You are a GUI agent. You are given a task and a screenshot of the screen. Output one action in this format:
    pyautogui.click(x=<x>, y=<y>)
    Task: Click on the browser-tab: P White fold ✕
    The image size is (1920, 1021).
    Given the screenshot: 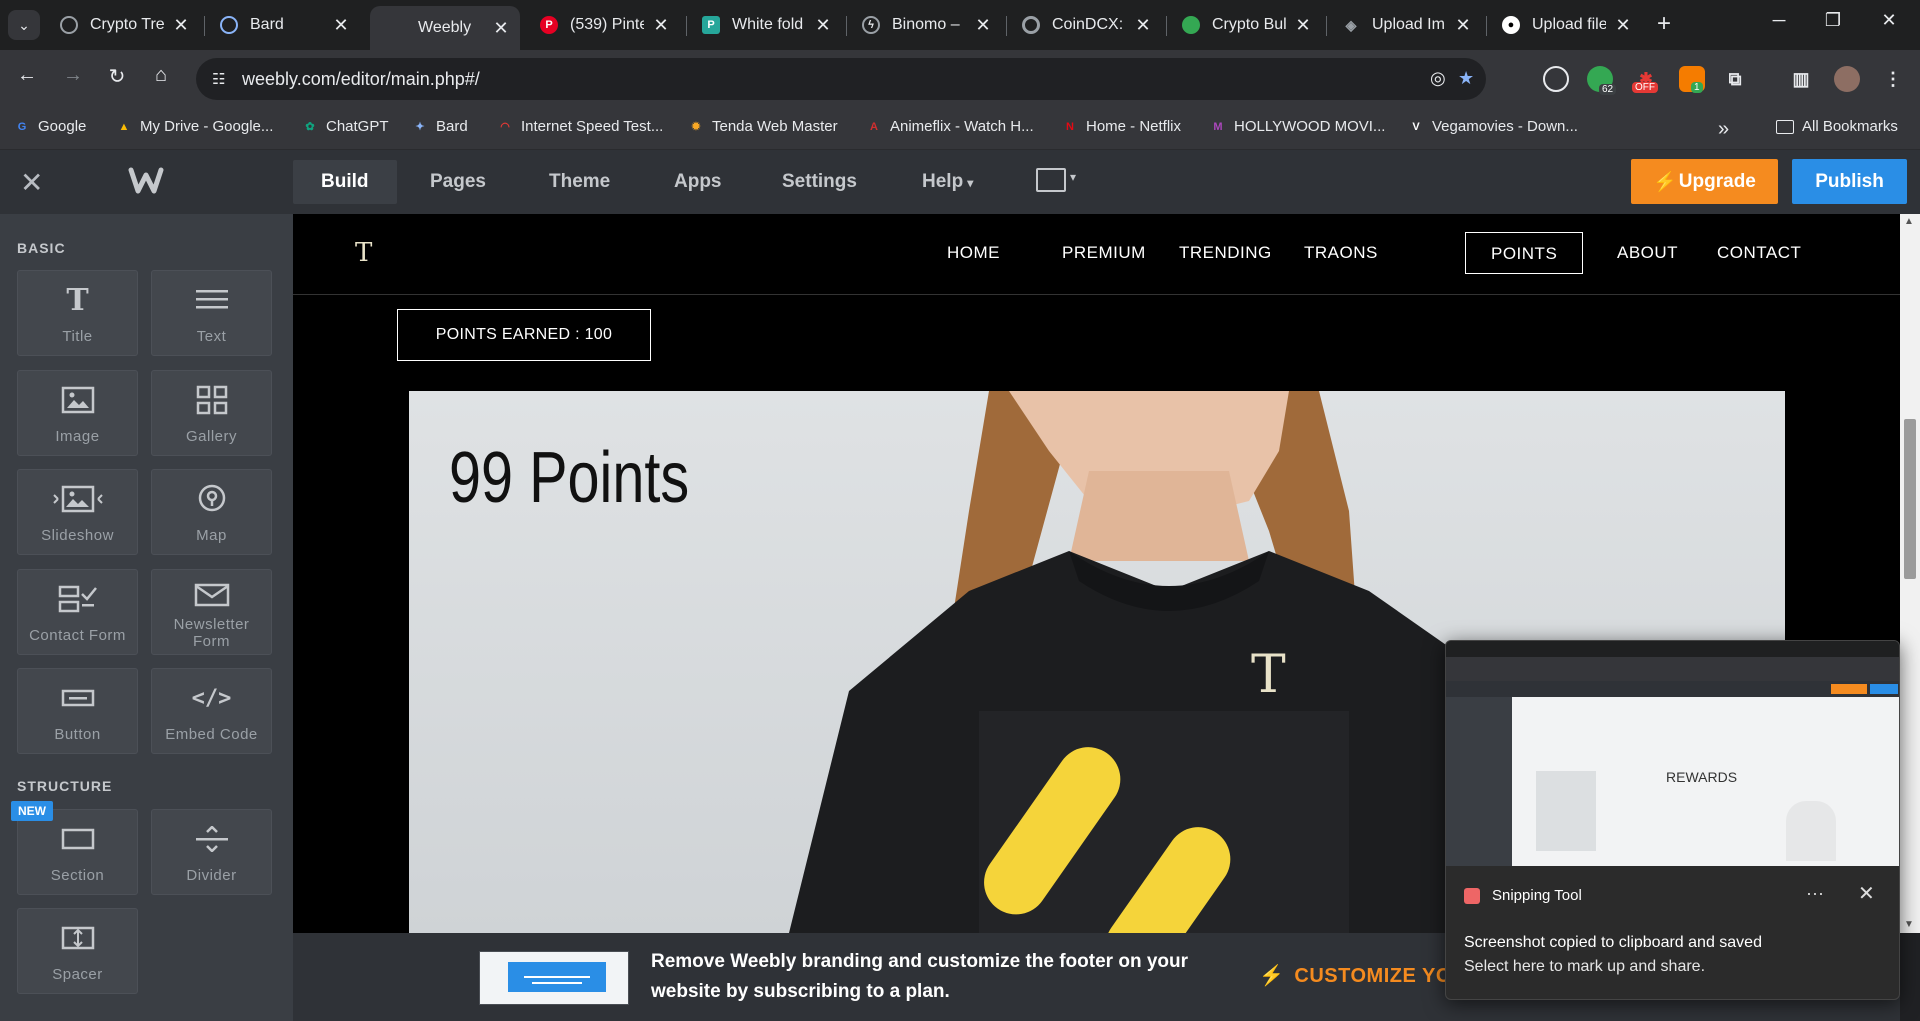 What is the action you would take?
    pyautogui.click(x=767, y=25)
    